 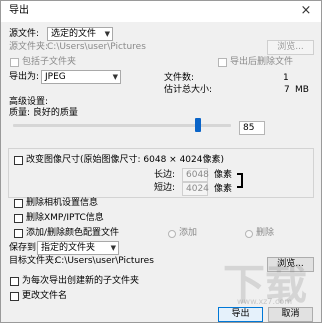 I want to click on short-side-unit: 像素, so click(x=223, y=189).